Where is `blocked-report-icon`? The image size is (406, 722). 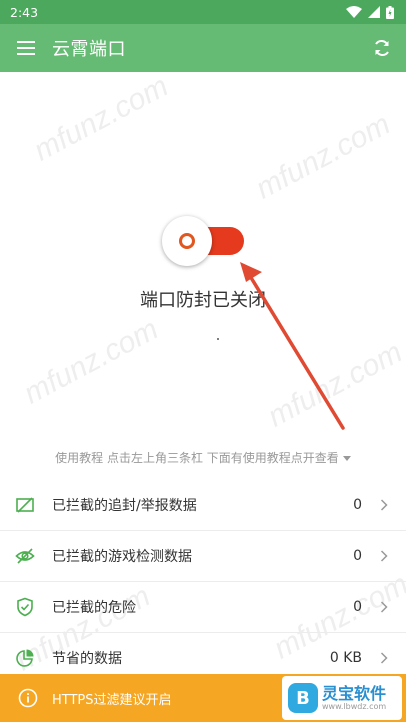 blocked-report-icon is located at coordinates (25, 505).